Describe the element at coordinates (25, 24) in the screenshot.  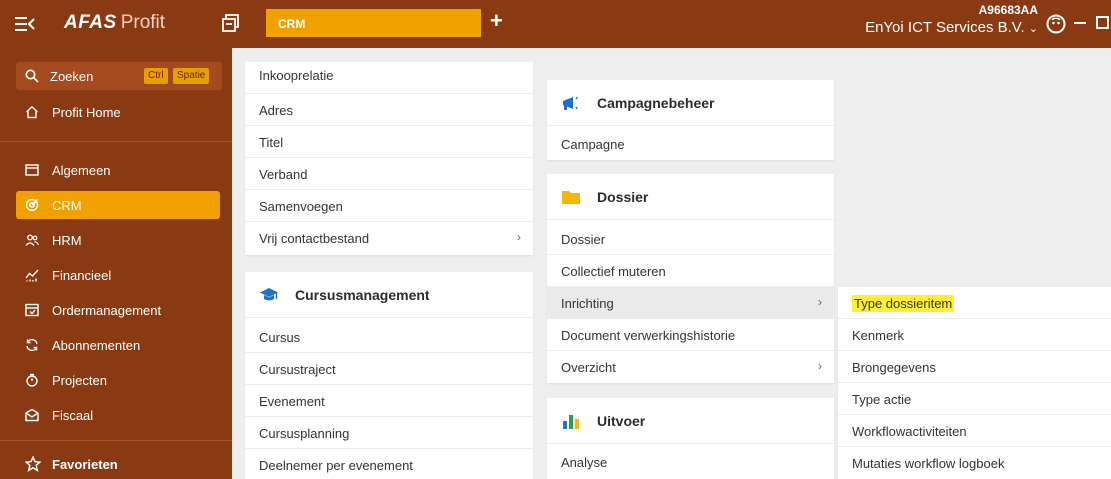
I see `menu-collapse-icon` at that location.